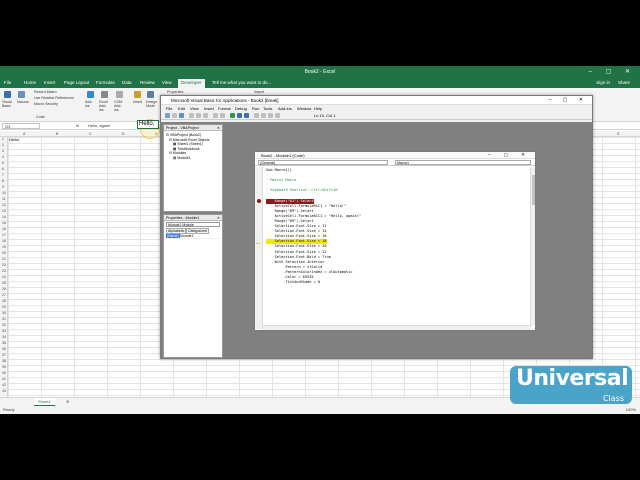 Image resolution: width=640 pixels, height=480 pixels. Describe the element at coordinates (4, 253) in the screenshot. I see `row-header: 20` at that location.